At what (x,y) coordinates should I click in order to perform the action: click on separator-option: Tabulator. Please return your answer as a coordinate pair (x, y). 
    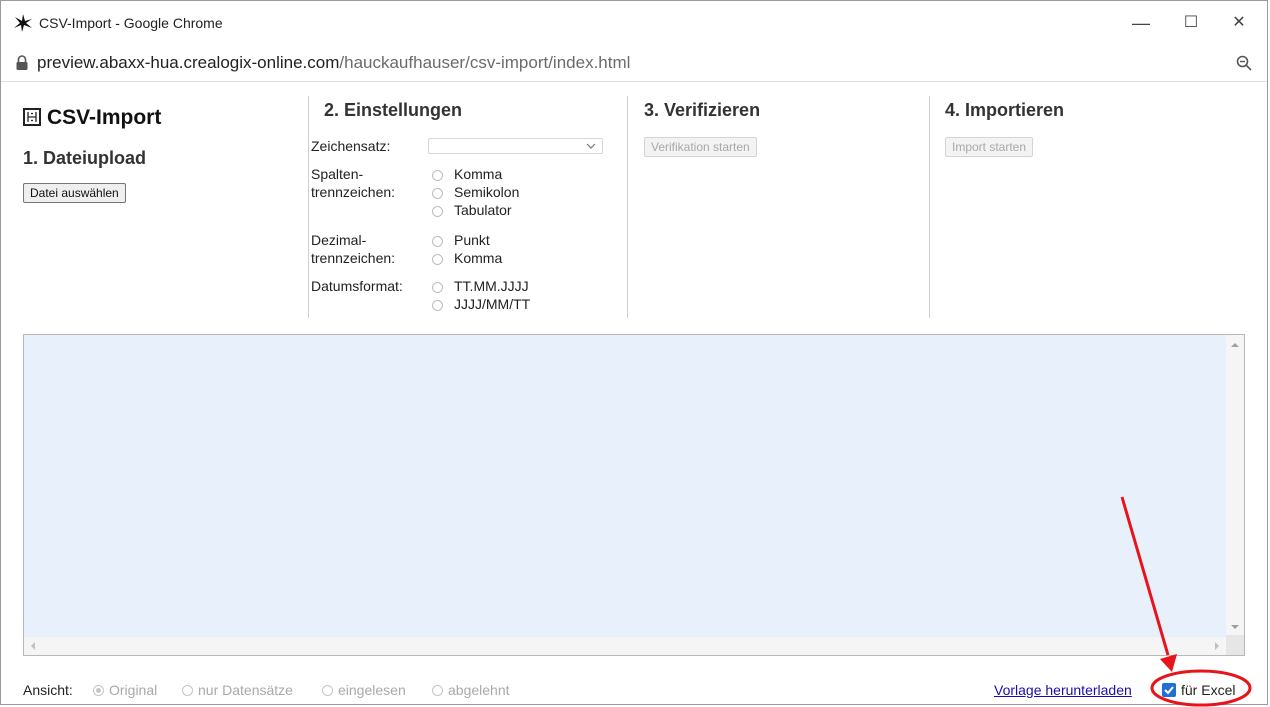
    Looking at the image, I should click on (483, 210).